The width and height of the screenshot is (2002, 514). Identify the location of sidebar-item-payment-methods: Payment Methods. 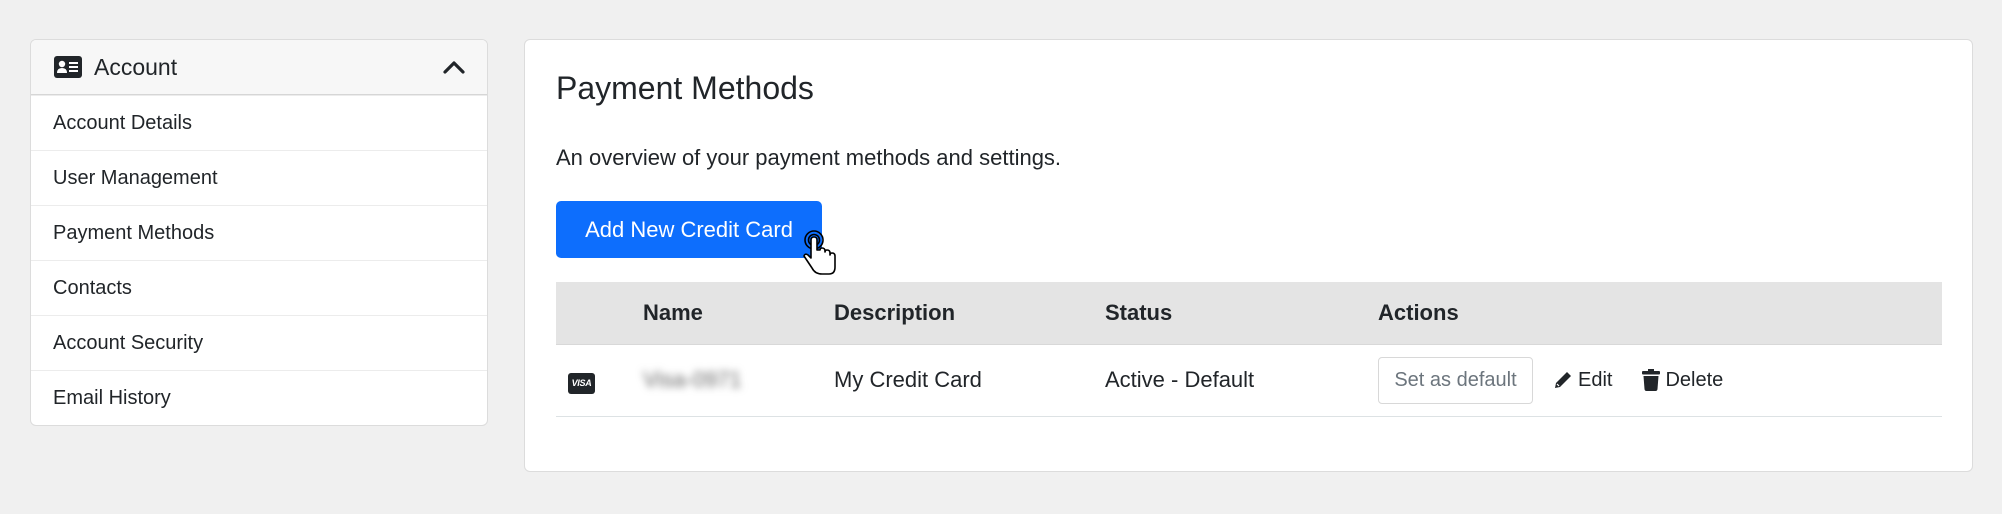
(259, 232).